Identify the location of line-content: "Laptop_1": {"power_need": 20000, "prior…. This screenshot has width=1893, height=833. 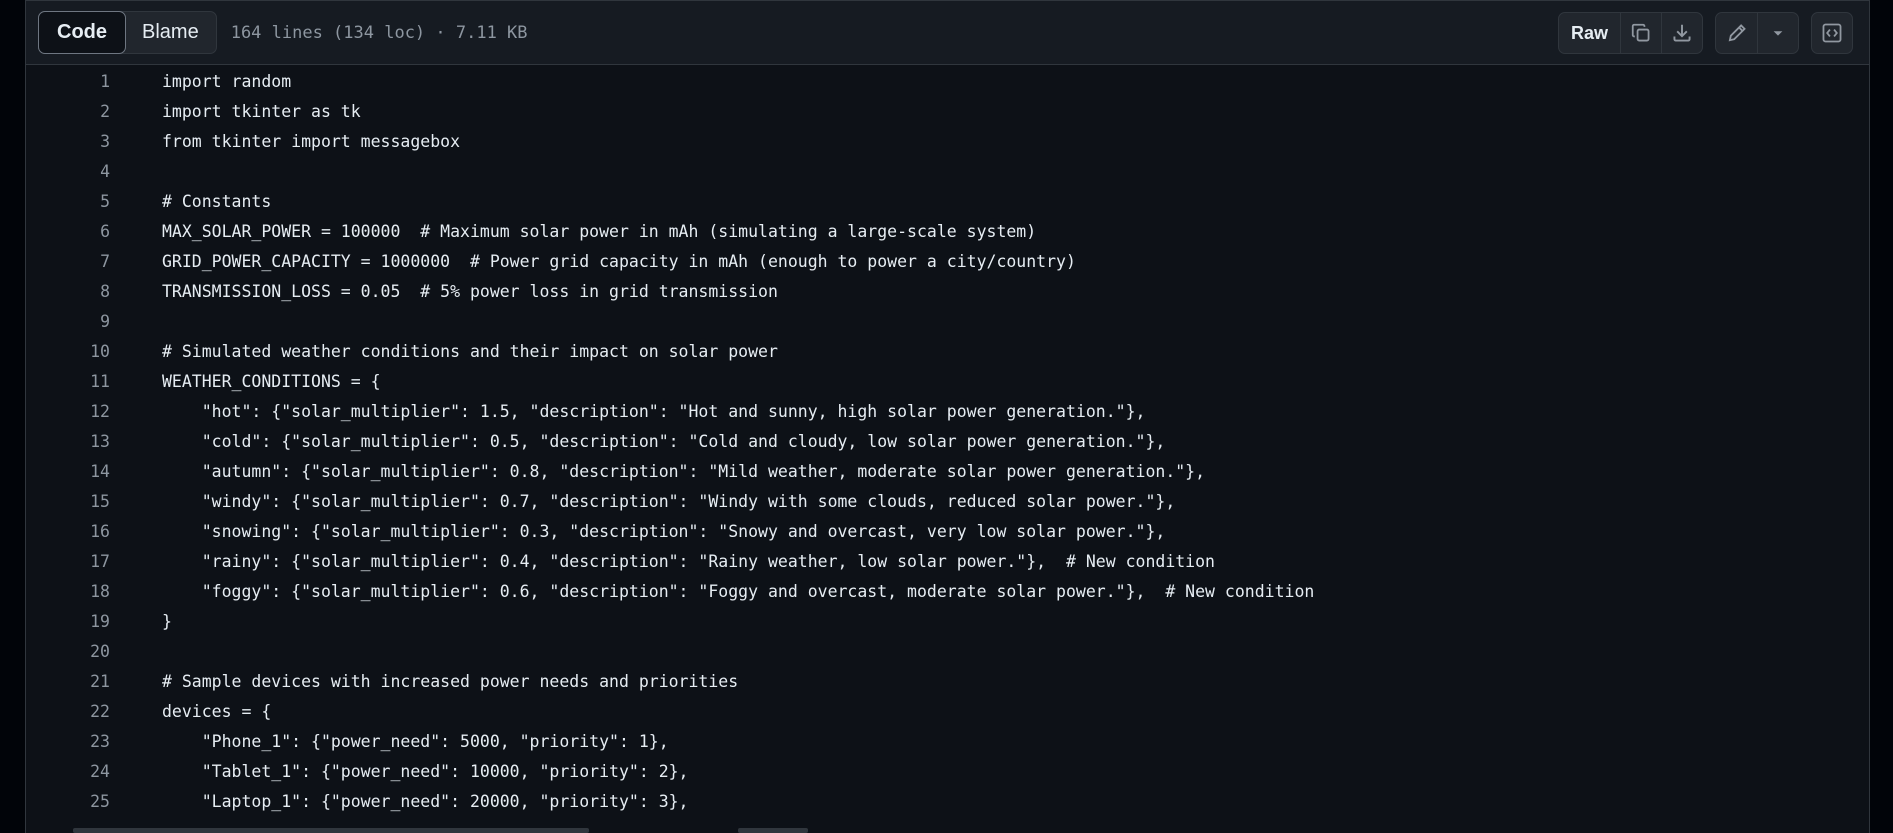
(425, 801).